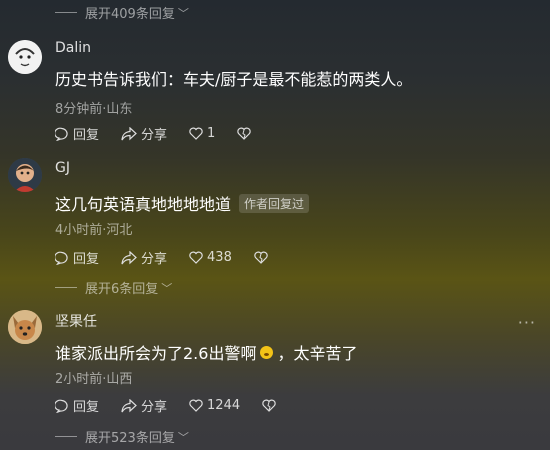 This screenshot has width=550, height=450. Describe the element at coordinates (174, 257) in the screenshot. I see `comment-actions: 回复 分享 438` at that location.